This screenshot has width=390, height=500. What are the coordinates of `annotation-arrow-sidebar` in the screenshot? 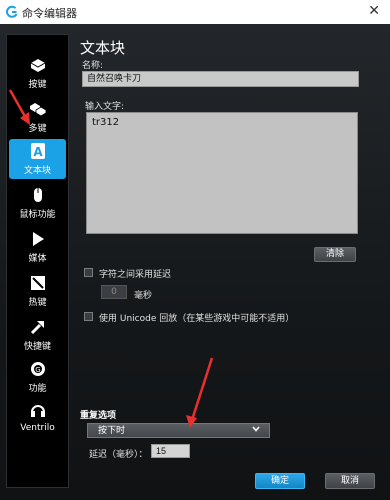 It's located at (19, 107).